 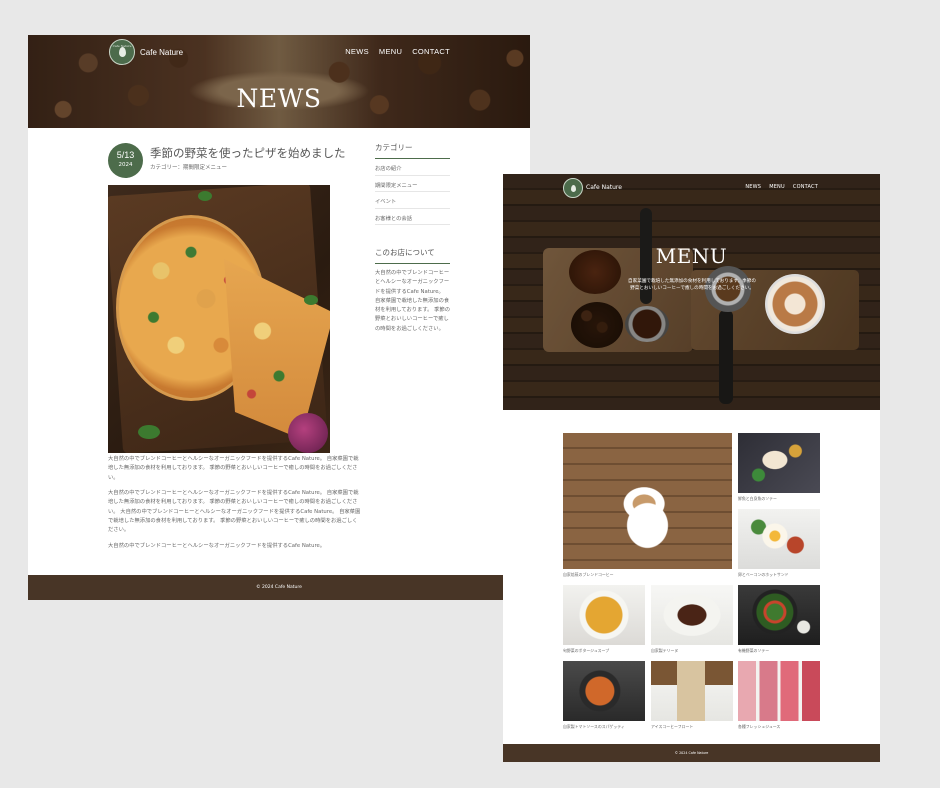 What do you see at coordinates (691, 753) in the screenshot?
I see `menu-footer: © 2024 Cafe Nature` at bounding box center [691, 753].